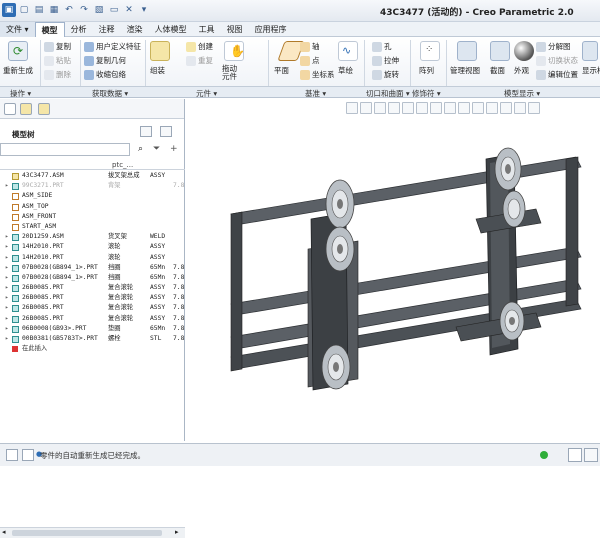 The image size is (600, 538). What do you see at coordinates (57, 60) in the screenshot?
I see `paste-button: 粘贴` at bounding box center [57, 60].